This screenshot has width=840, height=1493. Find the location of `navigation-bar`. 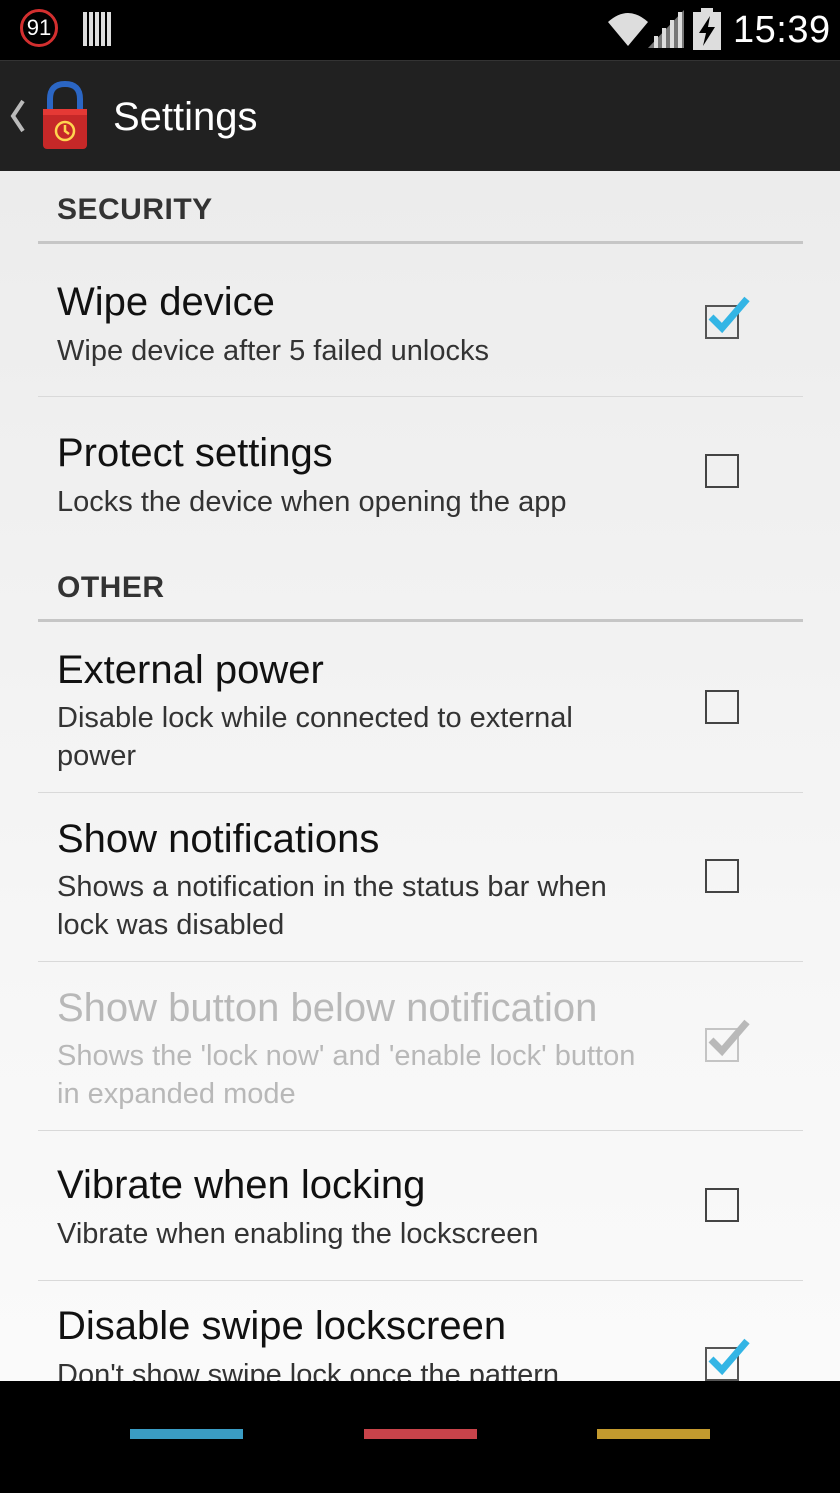

navigation-bar is located at coordinates (420, 1437).